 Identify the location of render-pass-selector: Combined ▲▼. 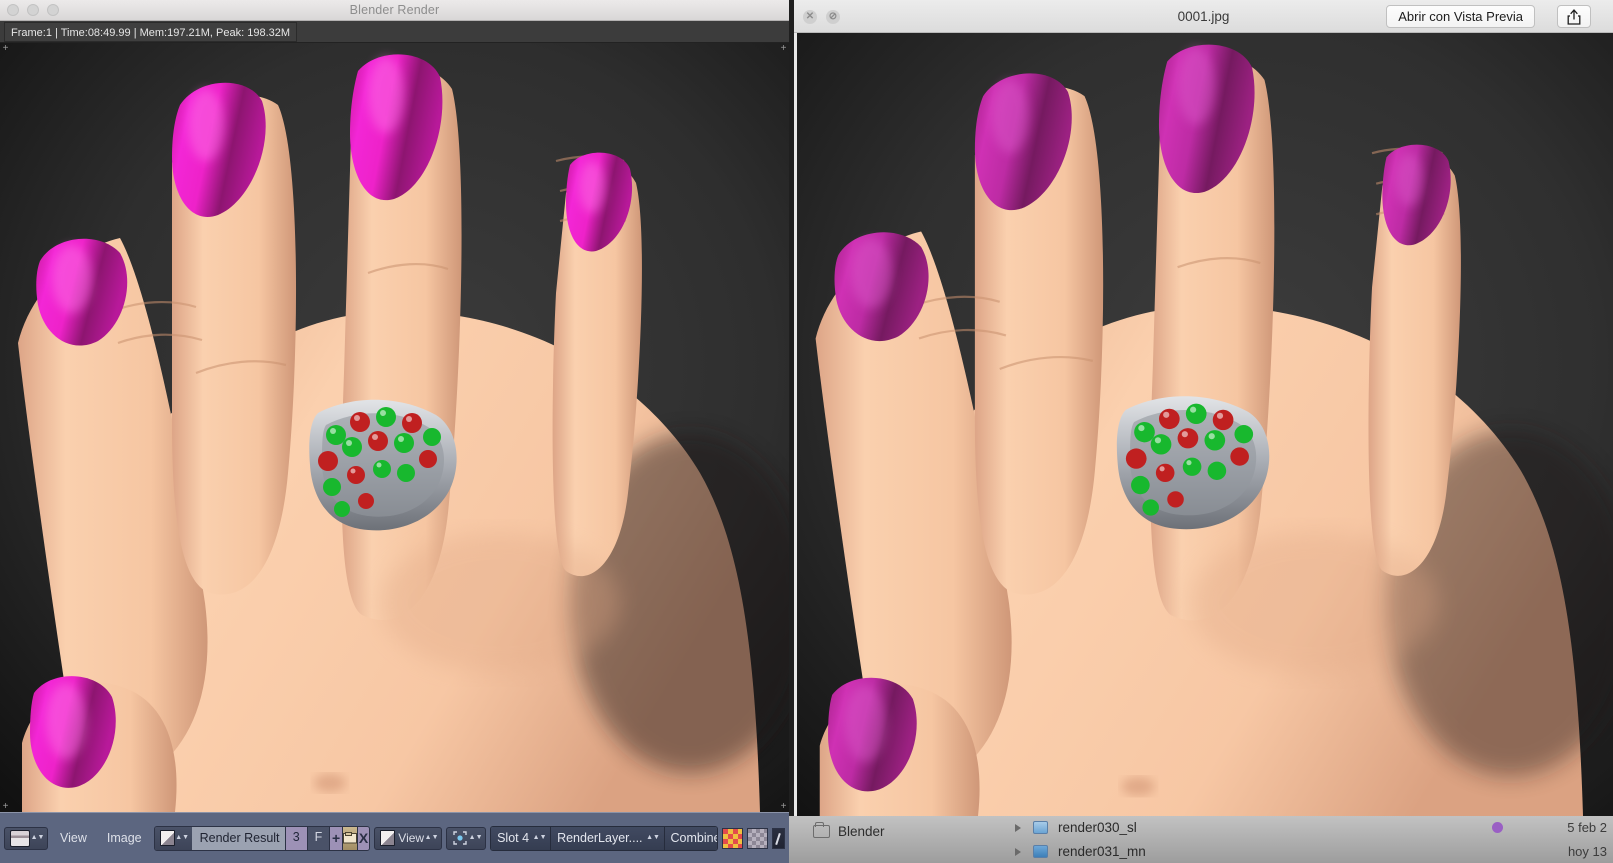
(690, 838).